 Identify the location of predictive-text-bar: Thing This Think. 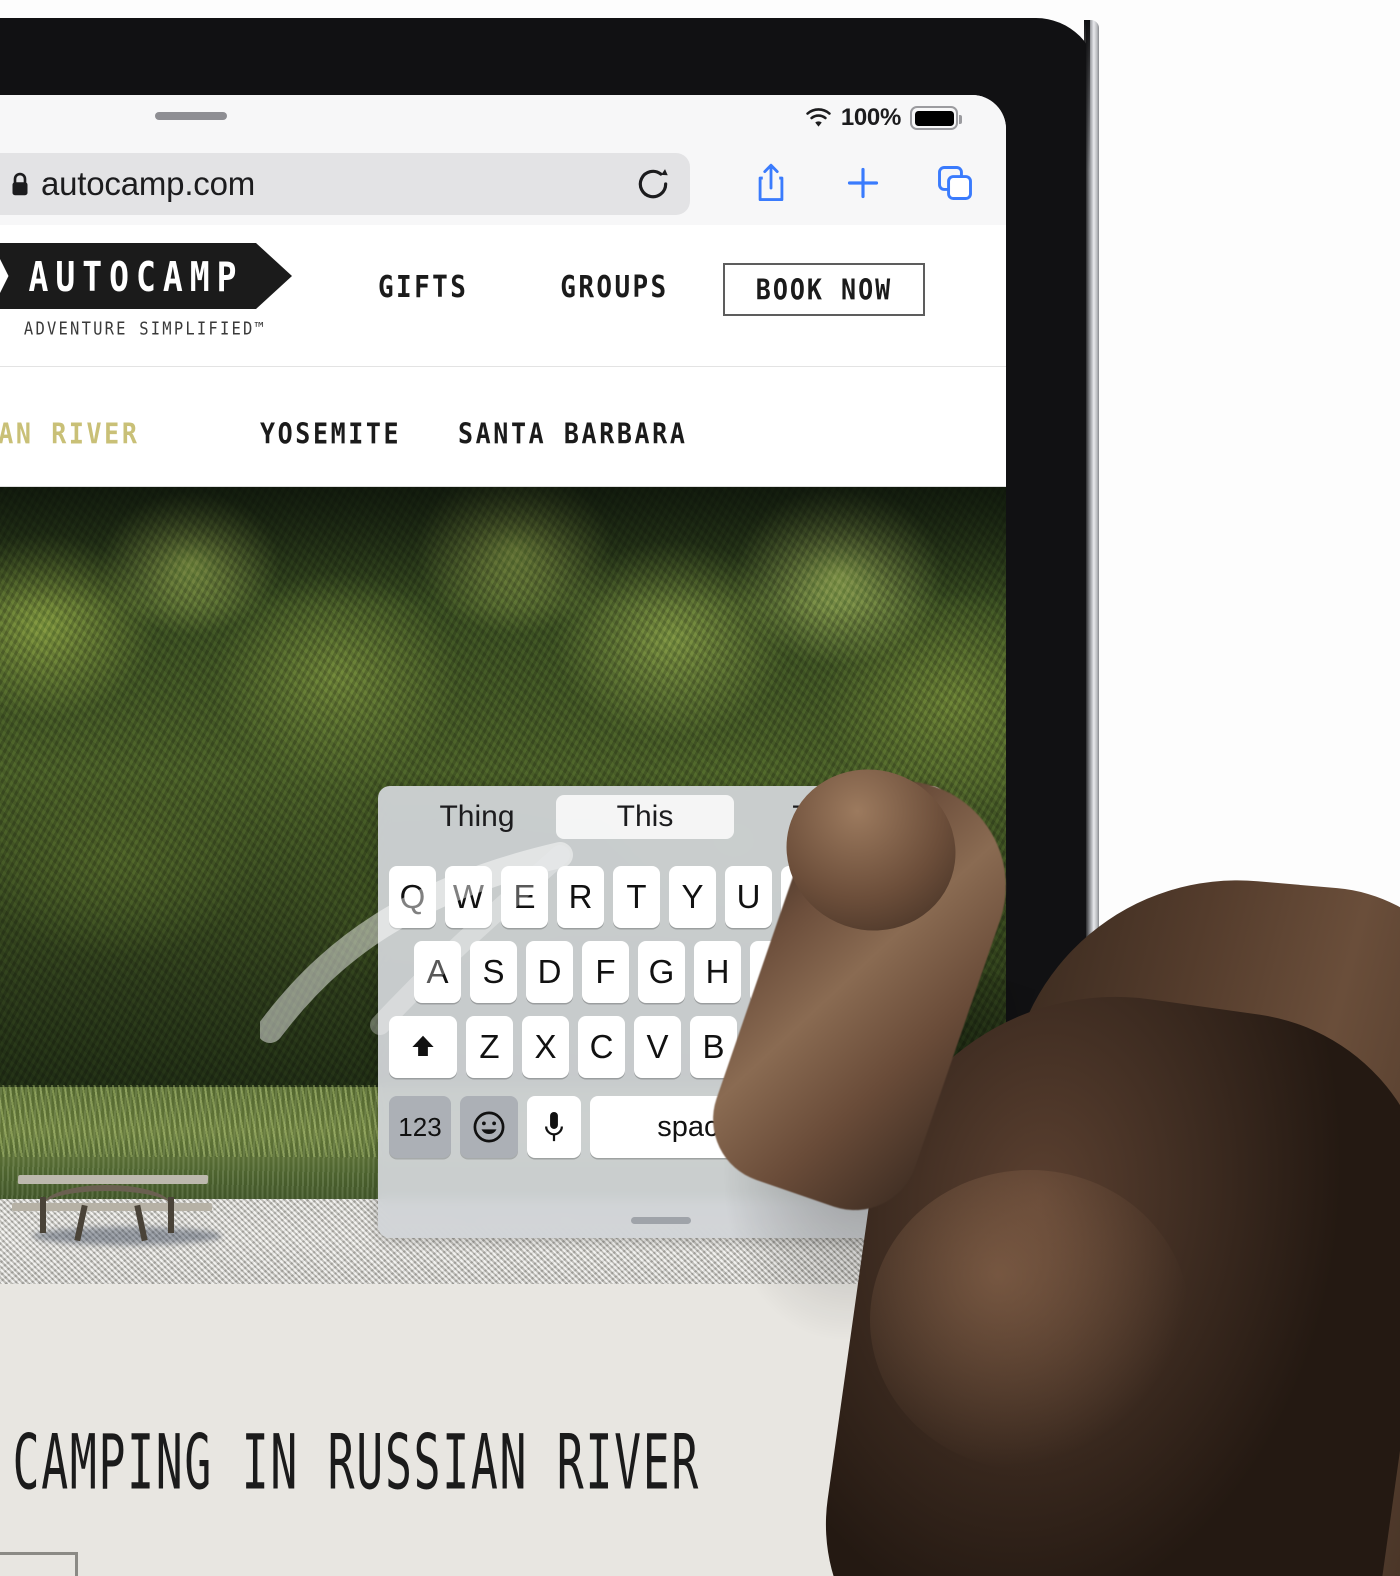
(661, 817).